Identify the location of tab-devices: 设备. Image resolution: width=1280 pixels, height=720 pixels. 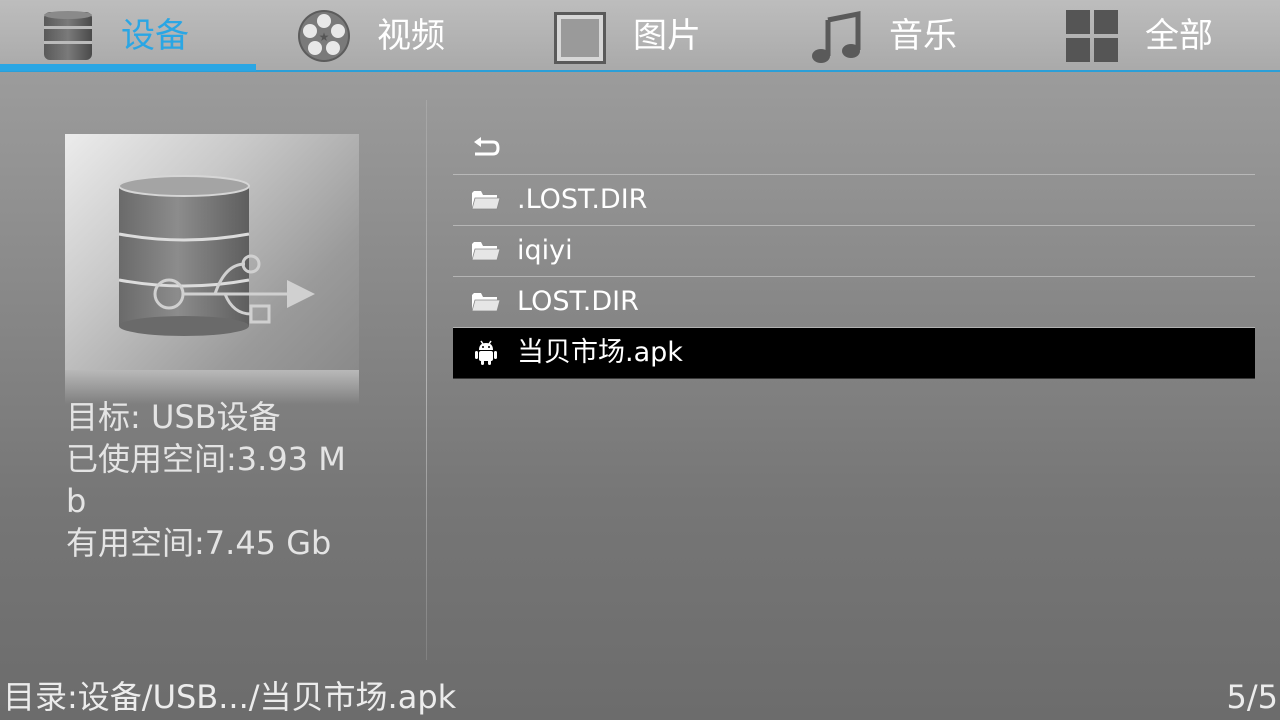
(128, 36).